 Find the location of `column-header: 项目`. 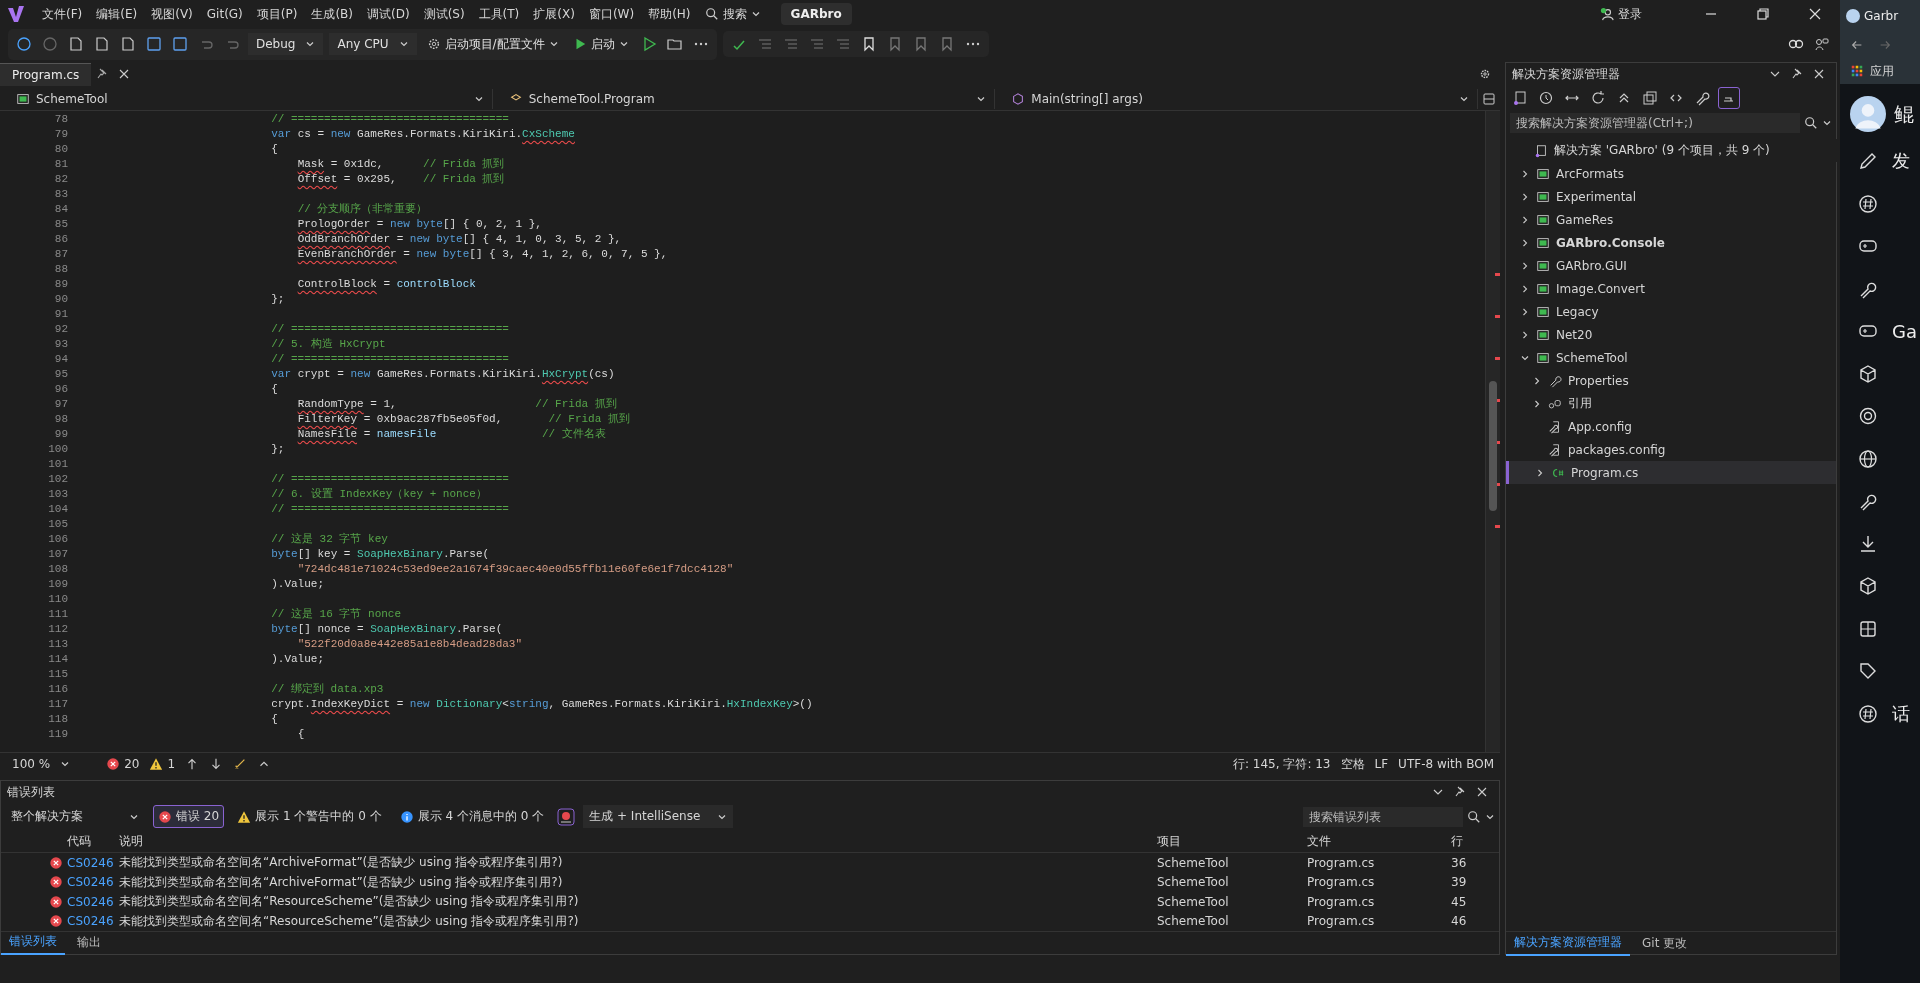

column-header: 项目 is located at coordinates (1232, 841).